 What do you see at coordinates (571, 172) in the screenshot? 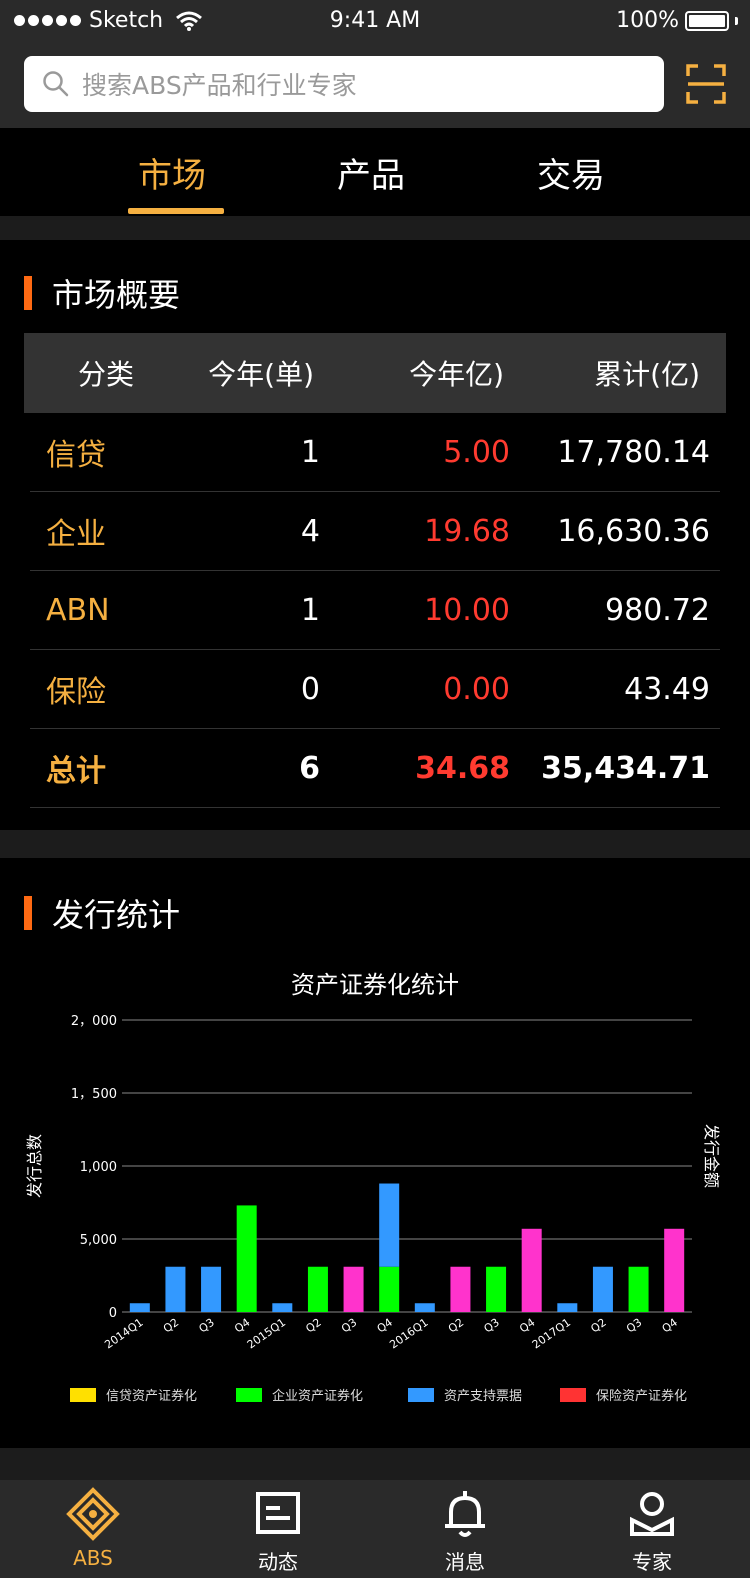
I see `tab-trade: 交易` at bounding box center [571, 172].